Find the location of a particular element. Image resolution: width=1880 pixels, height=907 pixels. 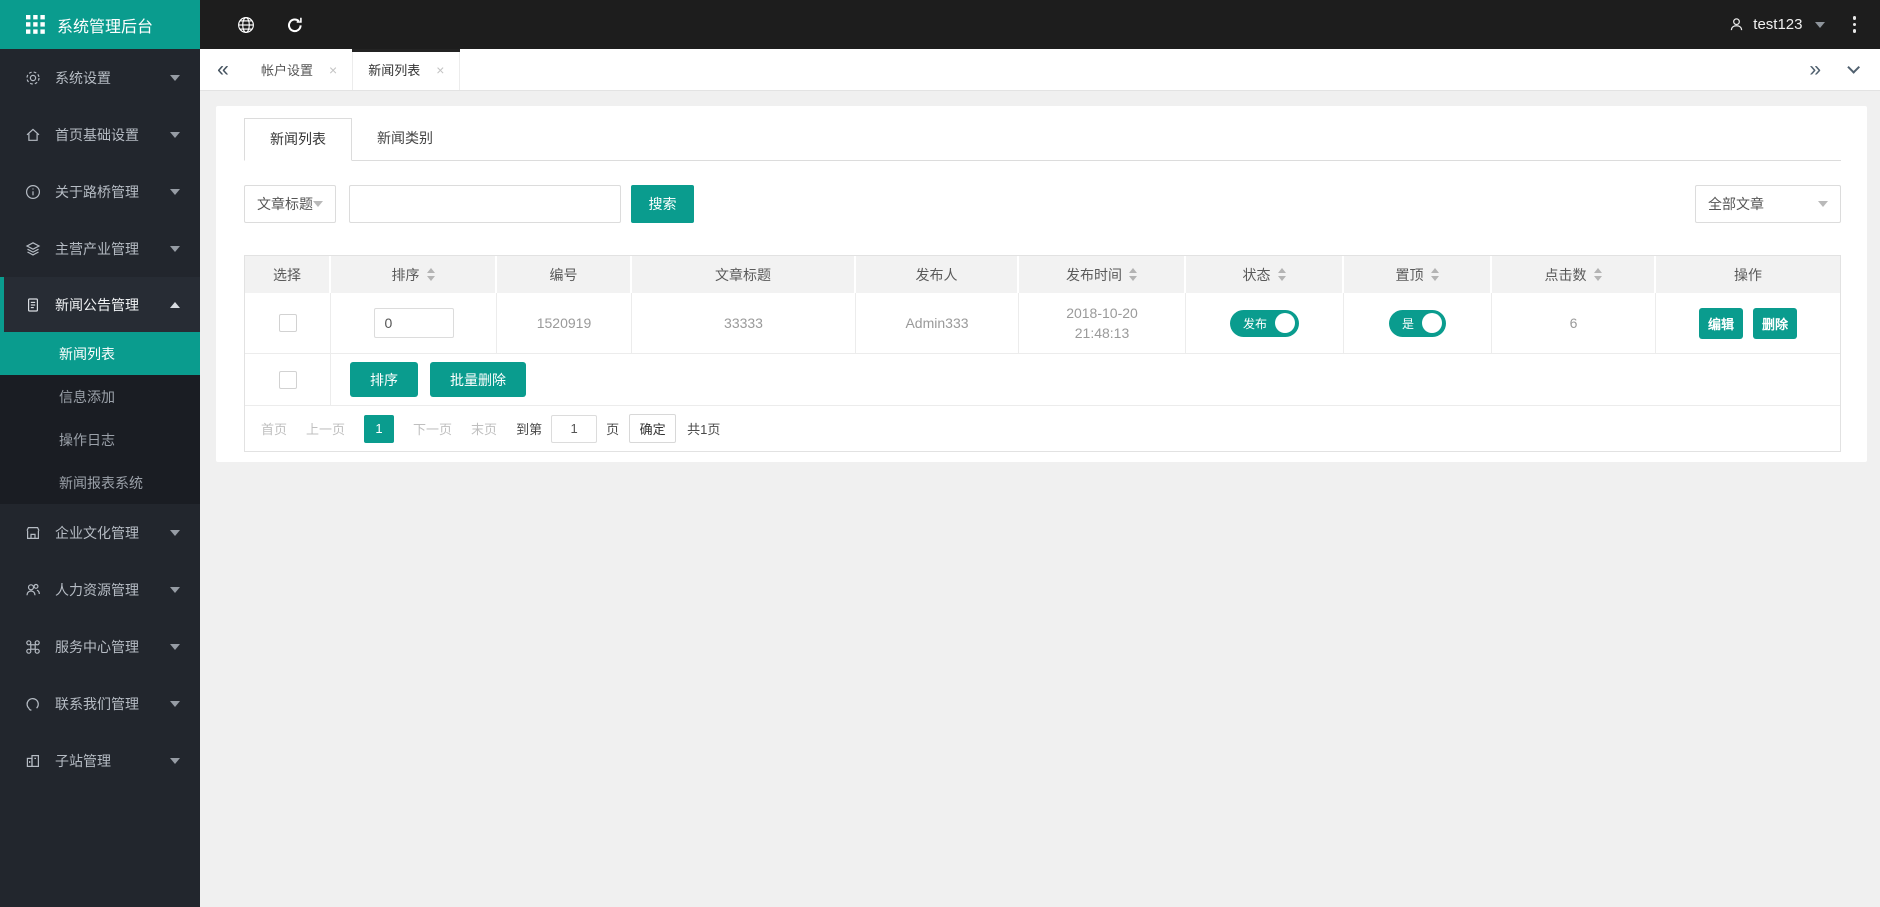

globe-icon is located at coordinates (246, 25).